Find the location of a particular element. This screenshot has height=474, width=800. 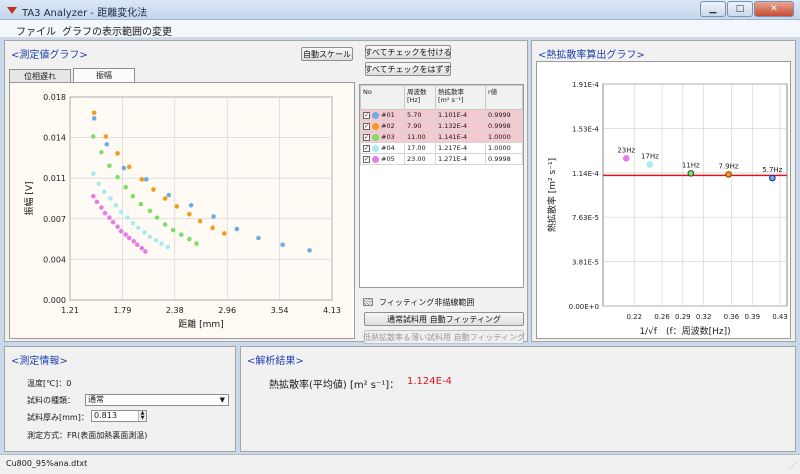

table-header-row: No 周波数 [Hz] 熱拡散率 [m² s⁻¹] r値 is located at coordinates (441, 97).